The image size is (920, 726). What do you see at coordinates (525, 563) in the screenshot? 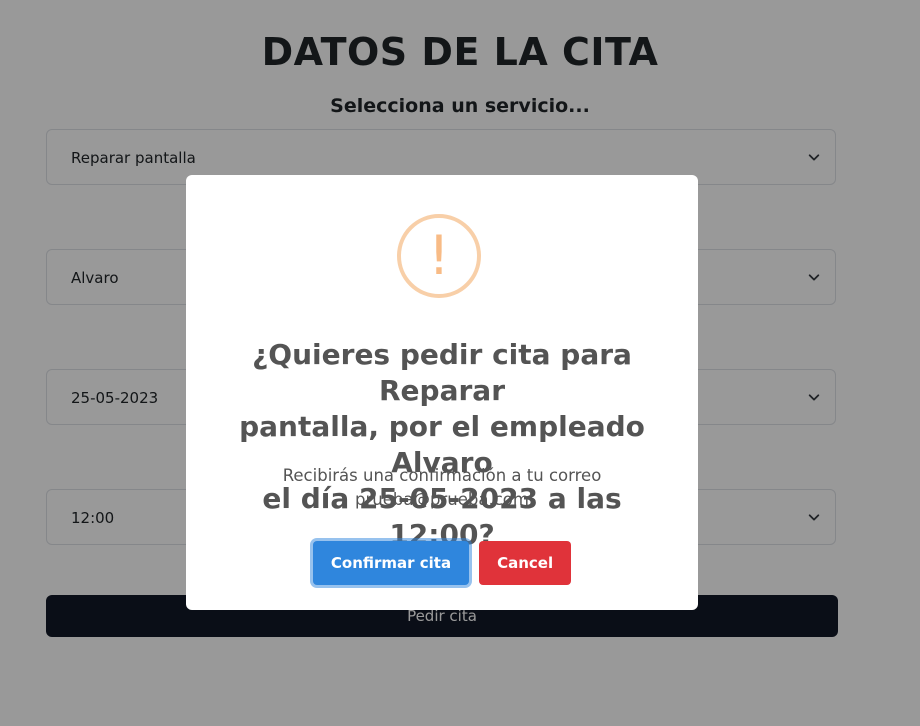
I see `cancel-button: Cancel` at bounding box center [525, 563].